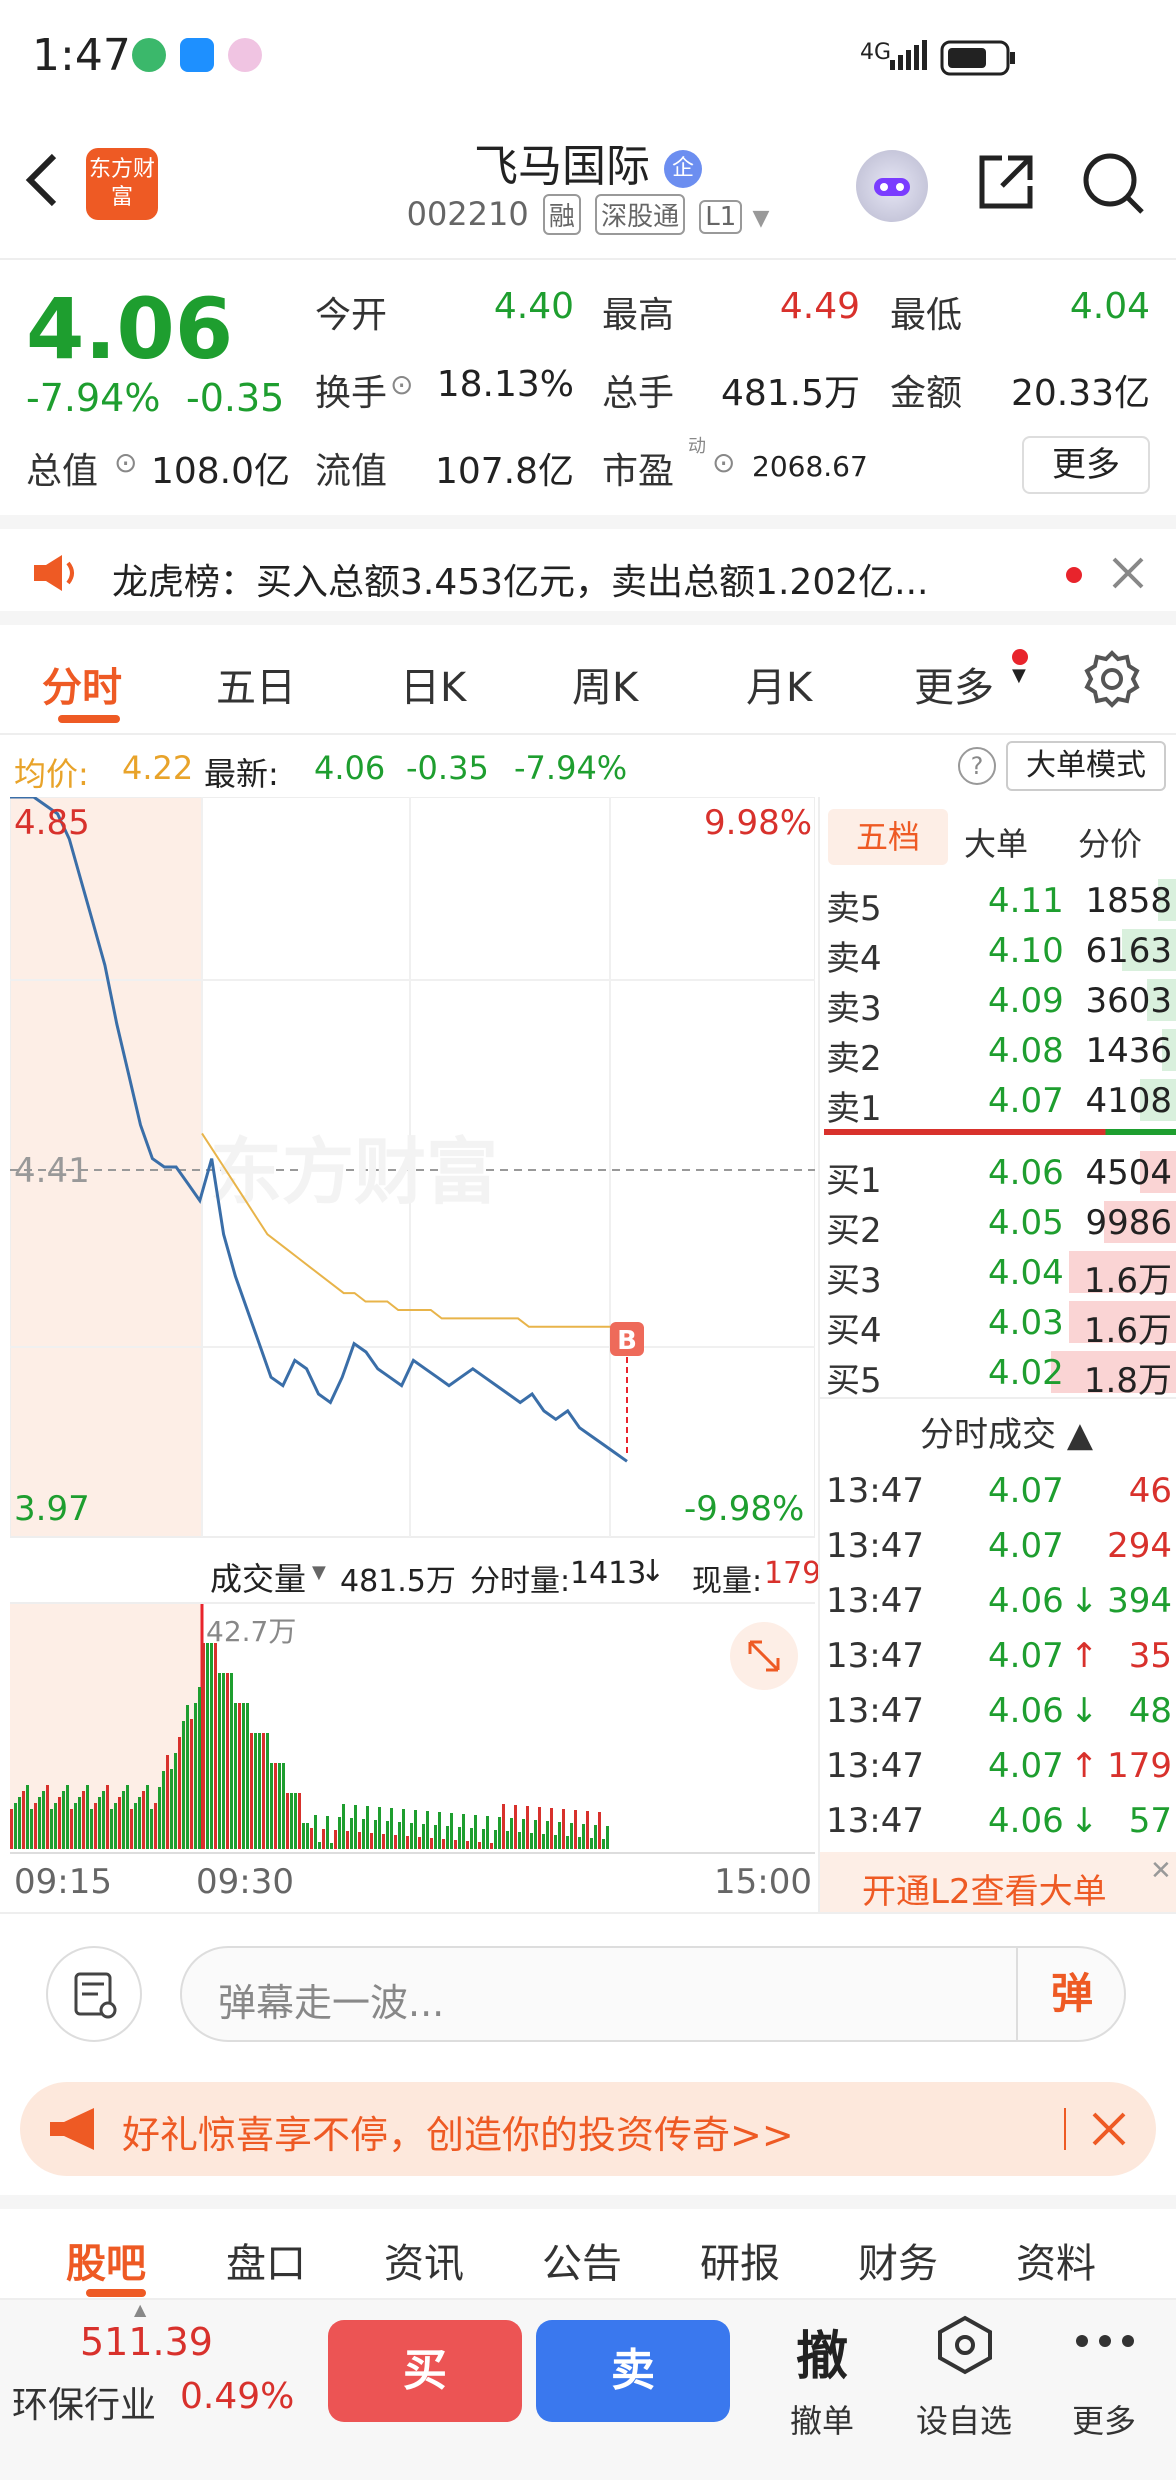 The height and width of the screenshot is (2480, 1176). What do you see at coordinates (433, 684) in the screenshot?
I see `tab-daily-k: 日K` at bounding box center [433, 684].